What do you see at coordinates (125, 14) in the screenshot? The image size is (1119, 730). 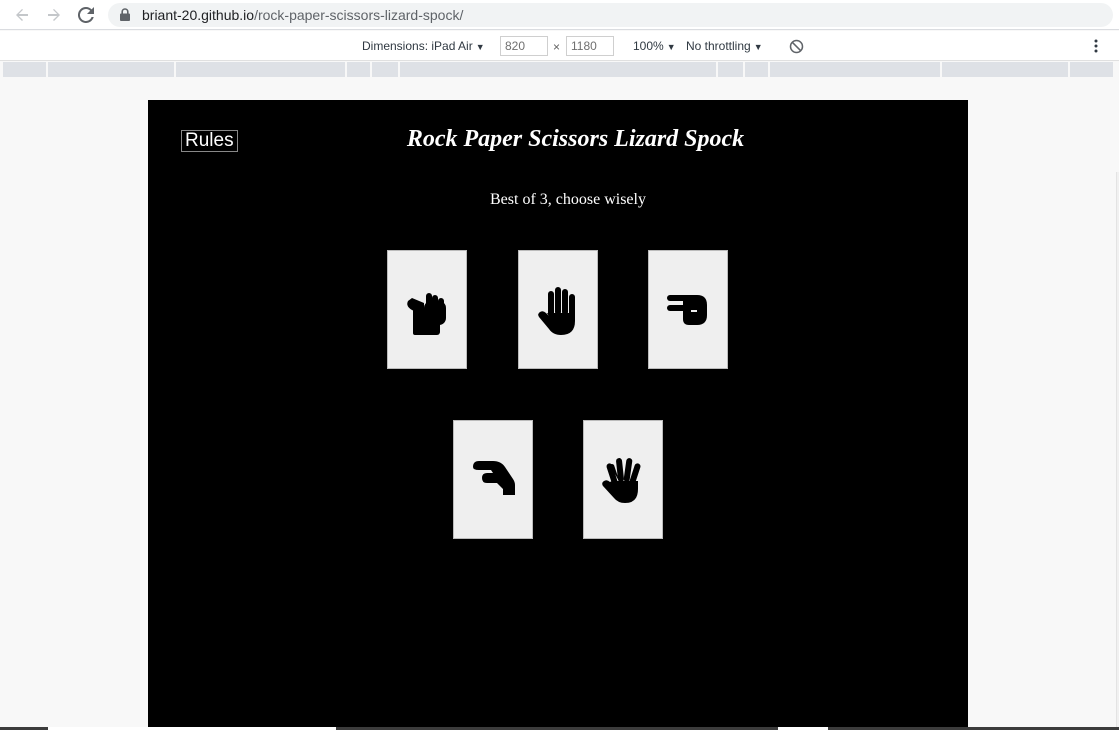 I see `lock-icon` at bounding box center [125, 14].